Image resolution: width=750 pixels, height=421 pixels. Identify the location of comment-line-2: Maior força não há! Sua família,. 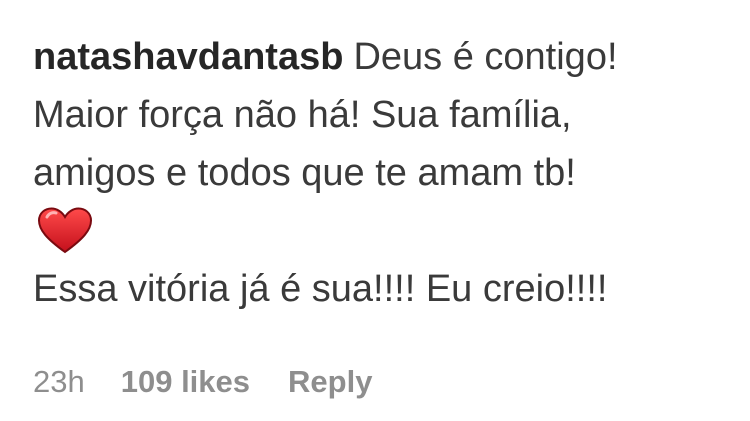
(302, 115).